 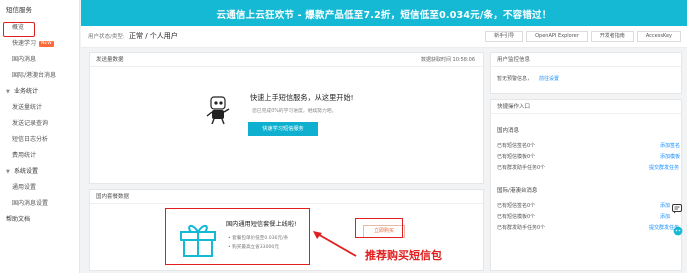 What do you see at coordinates (557, 36) in the screenshot?
I see `openapi-button: OpenAPI Explorer` at bounding box center [557, 36].